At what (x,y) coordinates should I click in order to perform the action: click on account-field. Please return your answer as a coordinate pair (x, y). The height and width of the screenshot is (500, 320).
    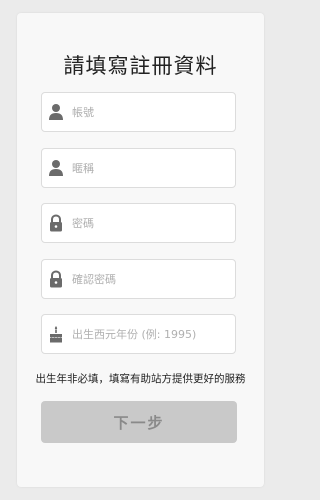
    Looking at the image, I should click on (138, 112).